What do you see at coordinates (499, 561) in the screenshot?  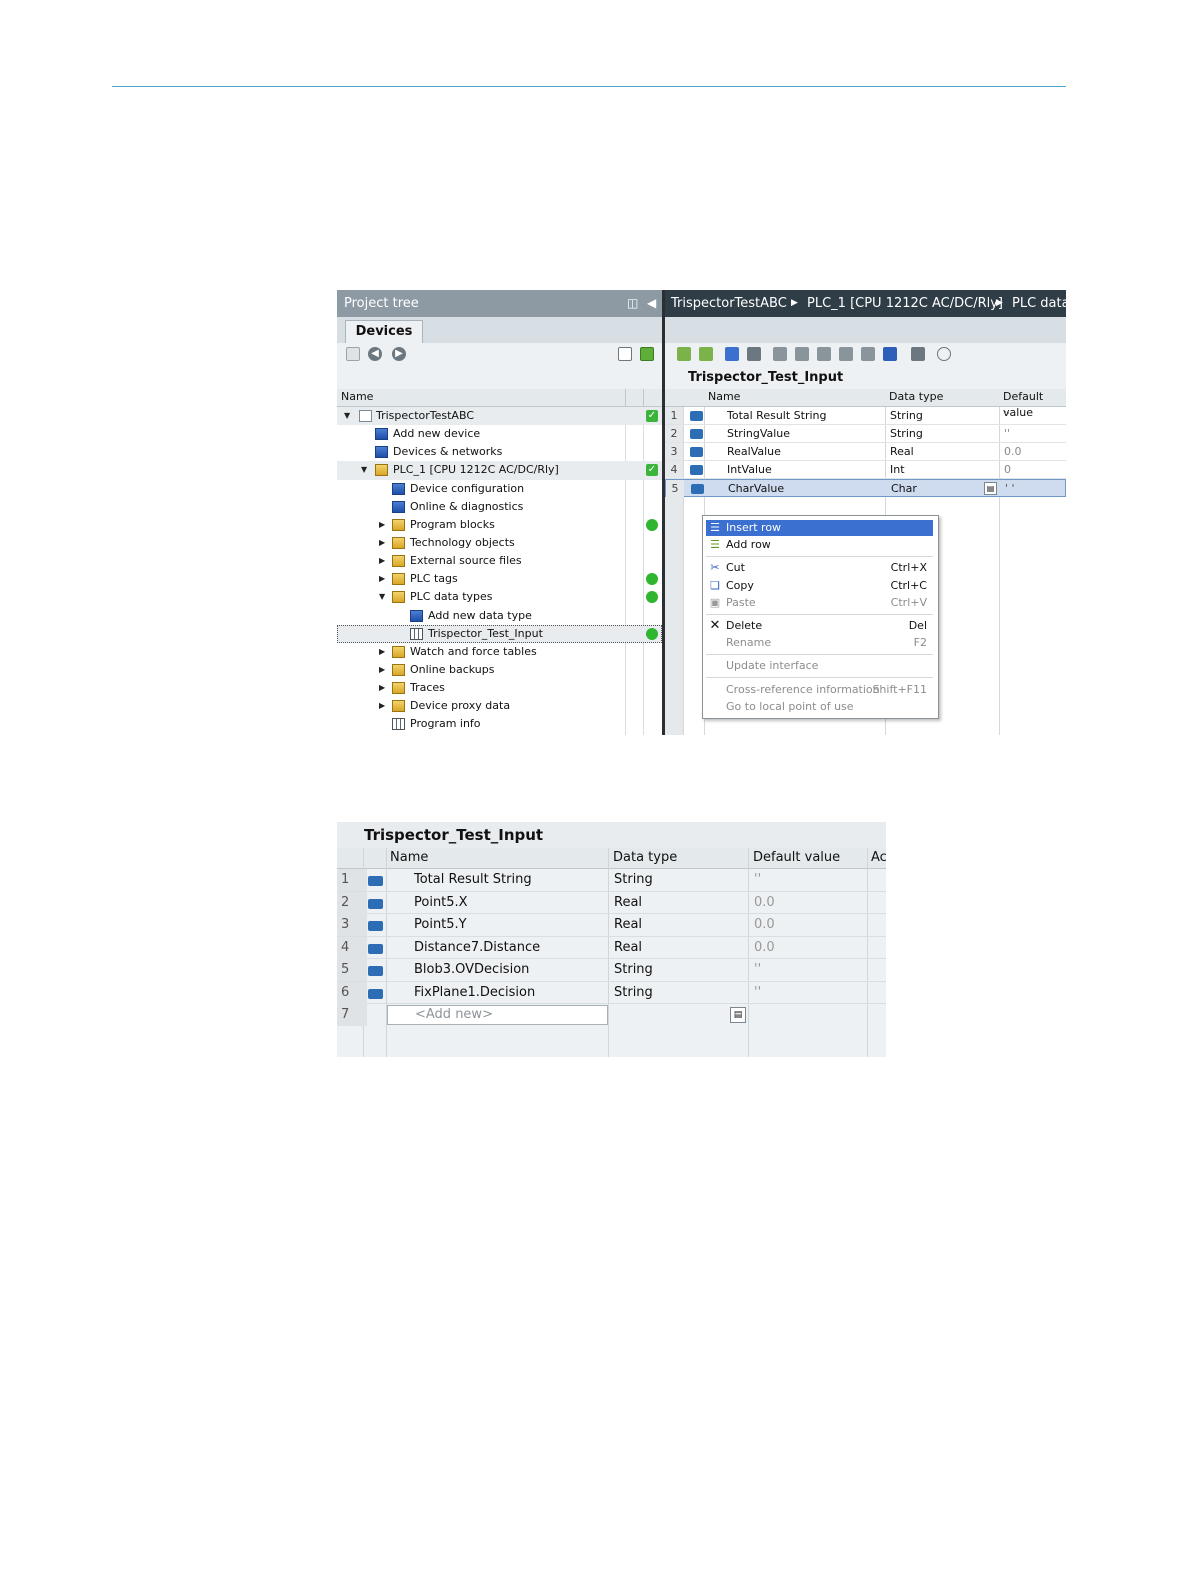 I see `tree-item-external-source-files: ▶ External source files` at bounding box center [499, 561].